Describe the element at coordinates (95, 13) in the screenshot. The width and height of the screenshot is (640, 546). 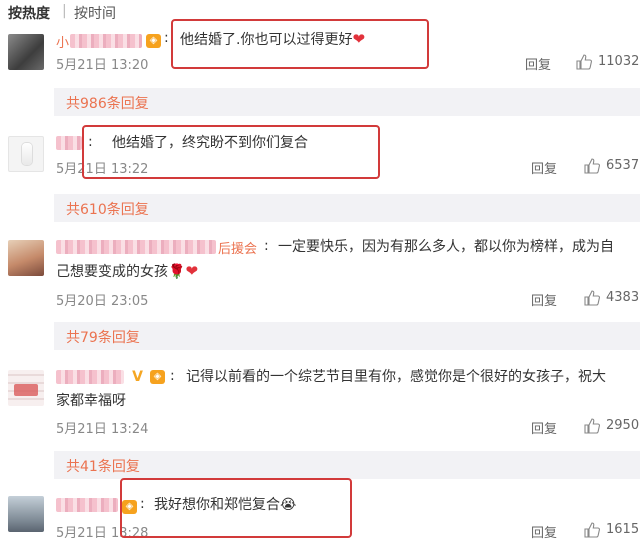
I see `sort-by-time-tab: 按时间` at that location.